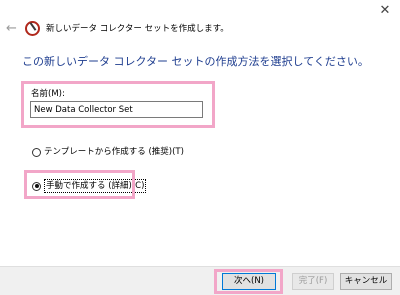 The image size is (400, 295). I want to click on performance-monitor-icon, so click(32, 28).